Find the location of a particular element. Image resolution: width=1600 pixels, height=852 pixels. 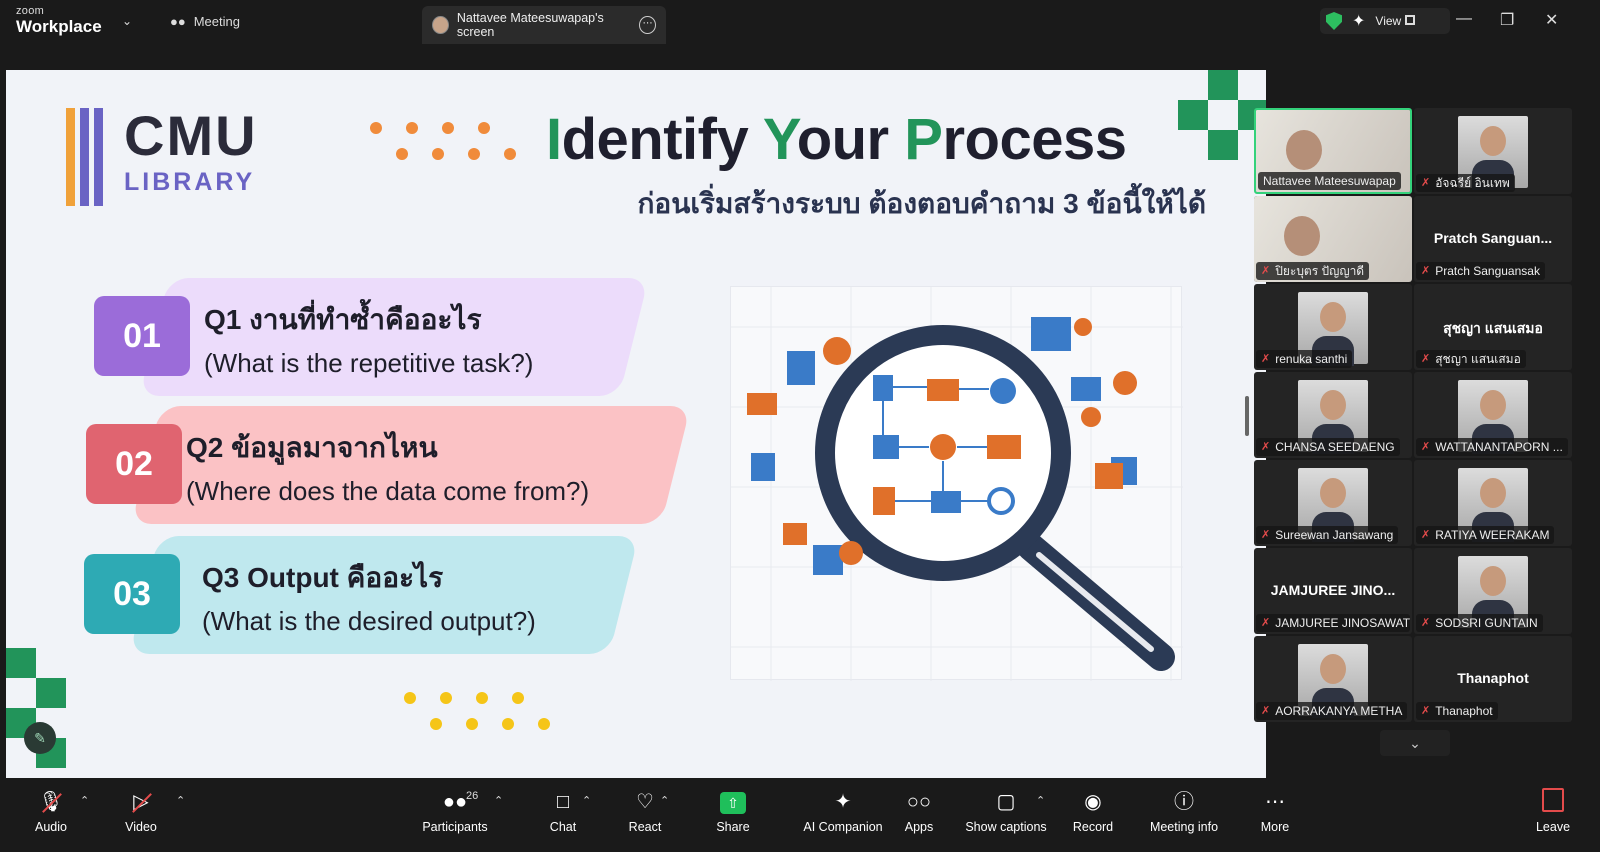

meeting-info-button: ⓘ Meeting info is located at coordinates (1184, 811).